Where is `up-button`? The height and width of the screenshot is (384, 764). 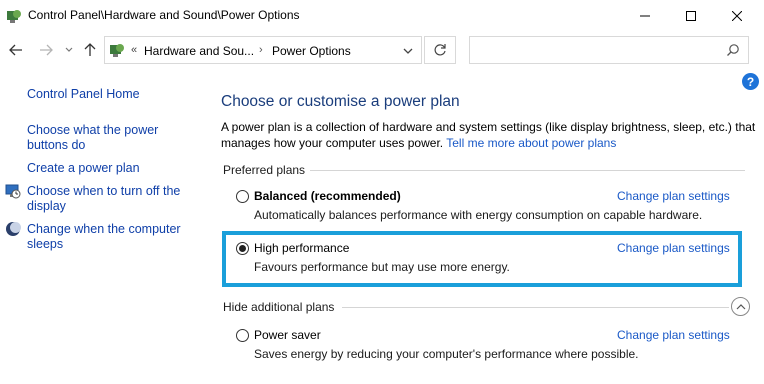
up-button is located at coordinates (90, 50).